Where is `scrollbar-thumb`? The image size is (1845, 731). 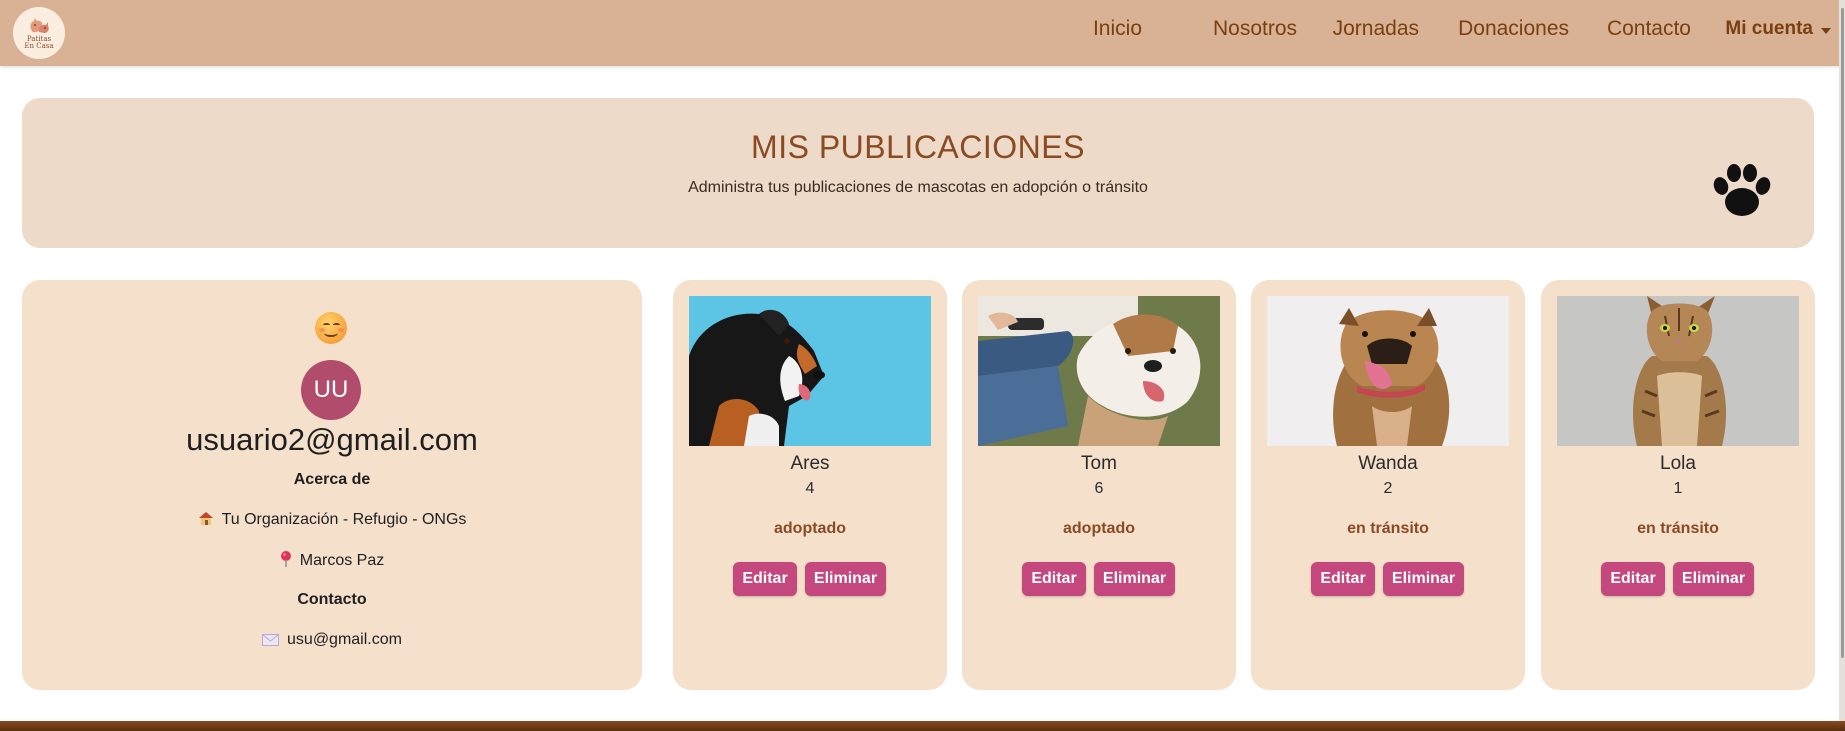
scrollbar-thumb is located at coordinates (1842, 333).